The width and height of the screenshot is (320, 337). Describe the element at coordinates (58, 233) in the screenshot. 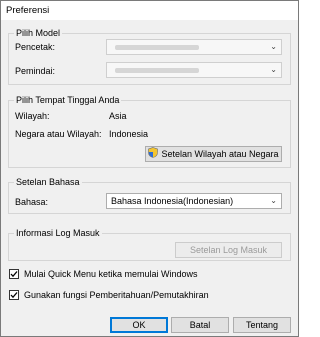

I see `login-log-group-legend: Informasi Log Masuk` at that location.